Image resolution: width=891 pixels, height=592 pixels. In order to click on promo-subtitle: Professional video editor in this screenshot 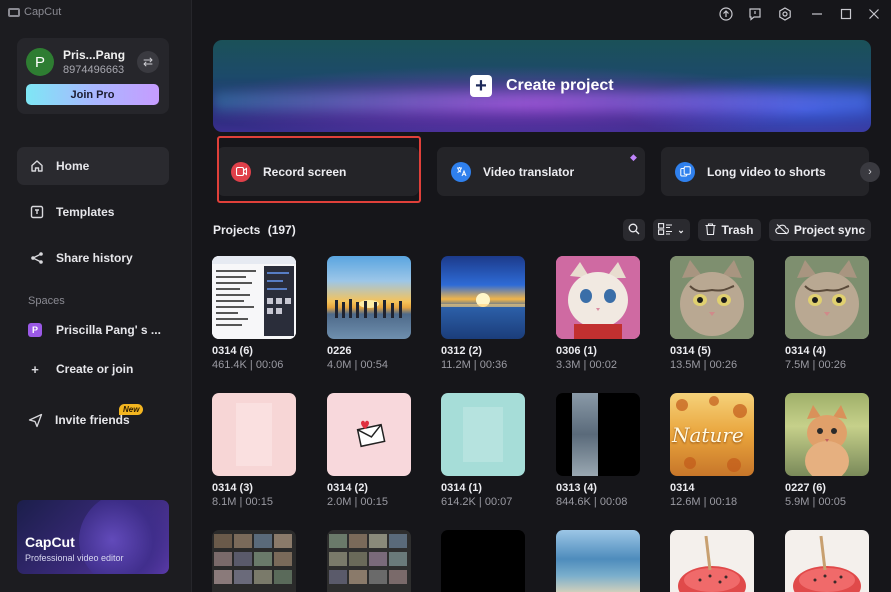, I will do `click(74, 558)`.